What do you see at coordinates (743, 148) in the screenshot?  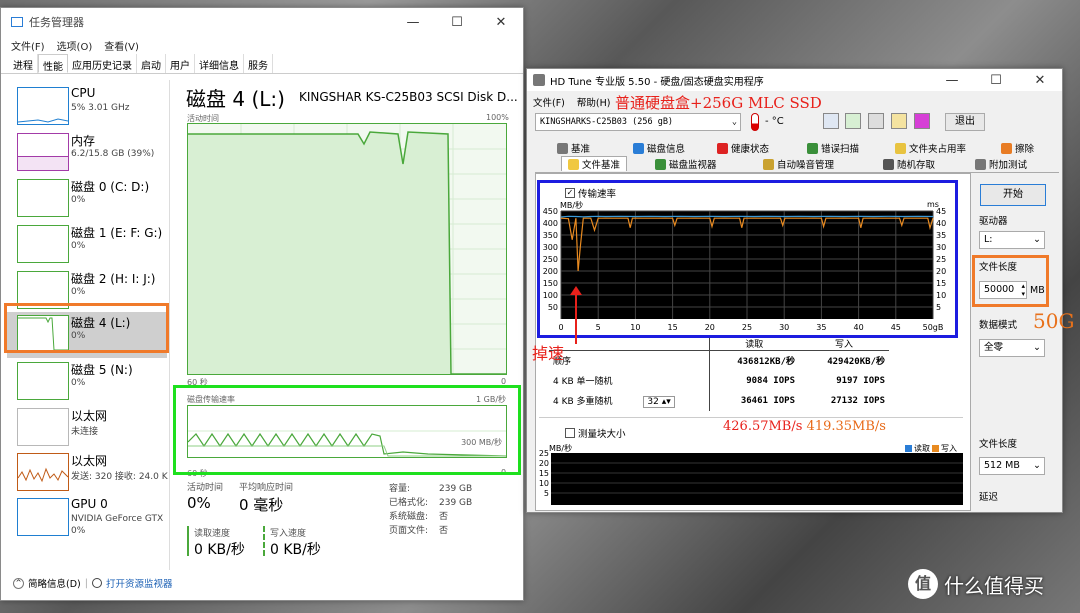 I see `tab-health: 健康状态` at bounding box center [743, 148].